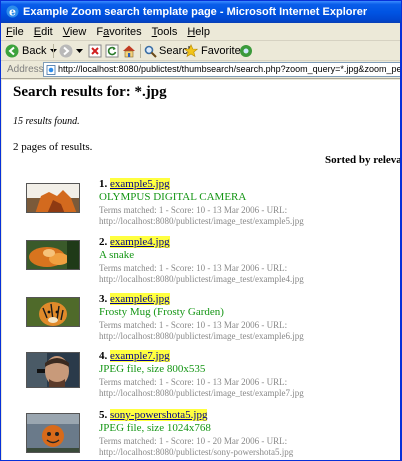 The image size is (402, 461). I want to click on result-number: 3., so click(103, 299).